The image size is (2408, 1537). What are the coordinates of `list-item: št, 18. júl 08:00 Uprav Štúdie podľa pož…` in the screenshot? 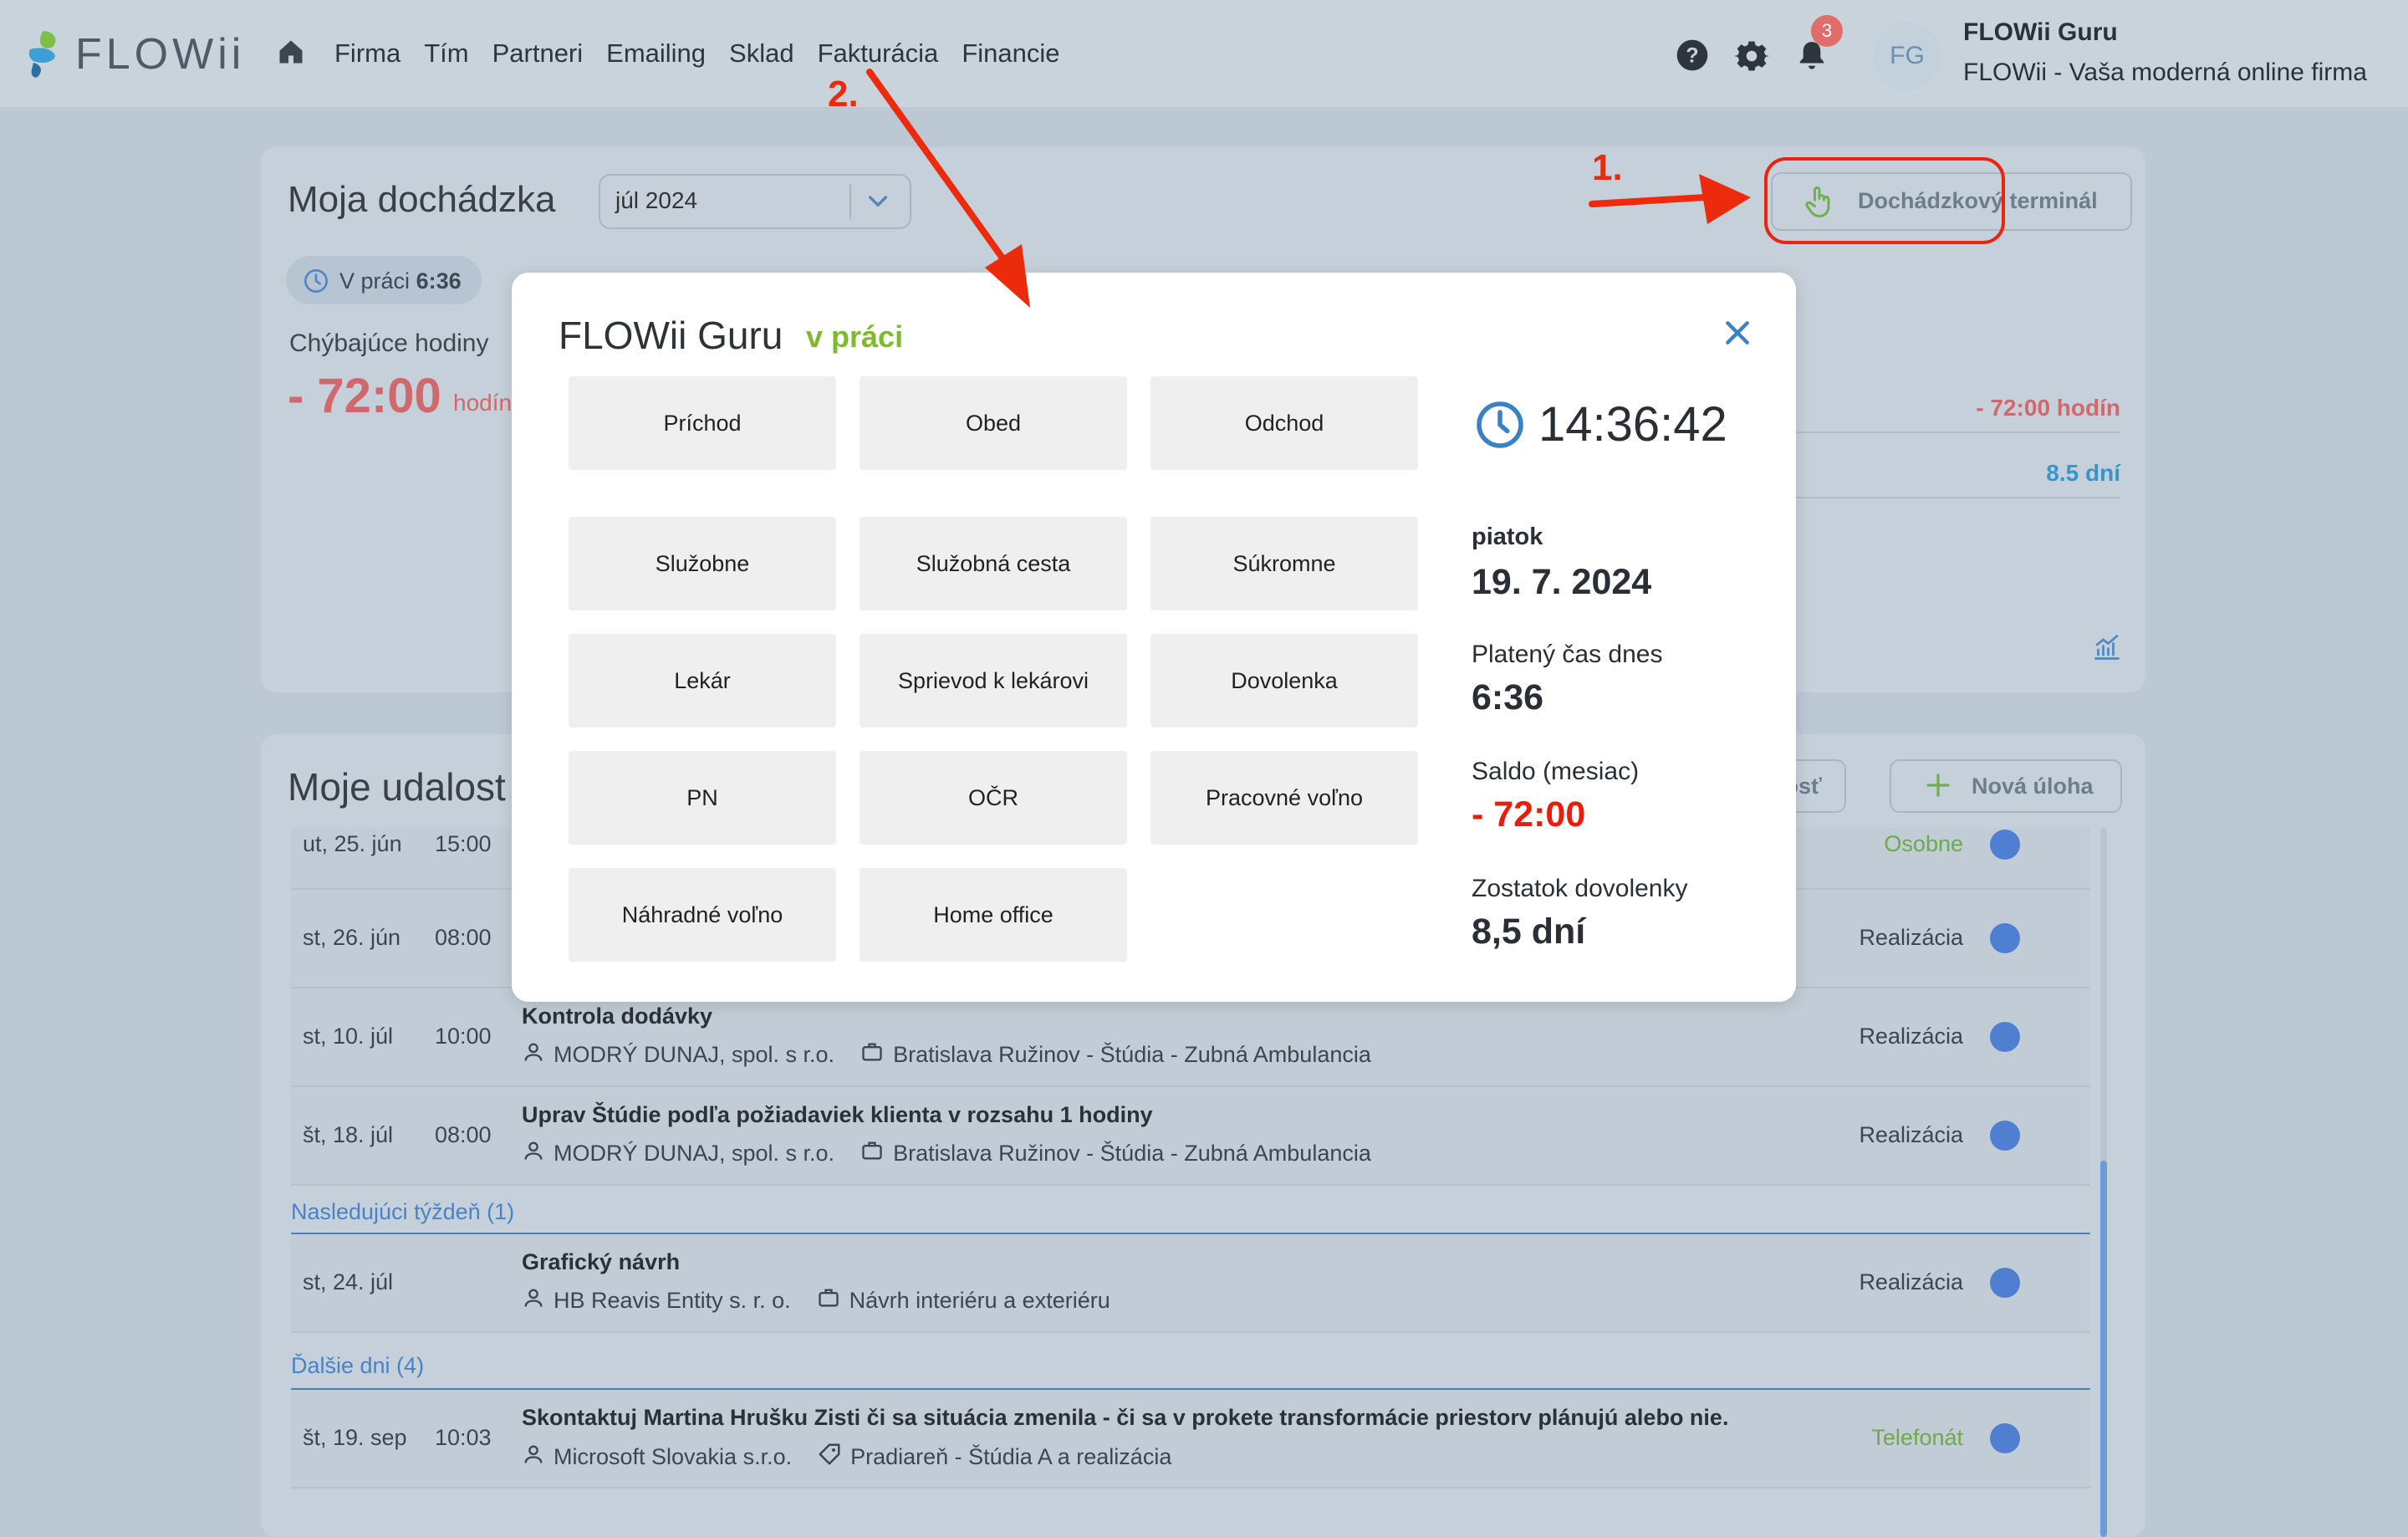 It's located at (1190, 1136).